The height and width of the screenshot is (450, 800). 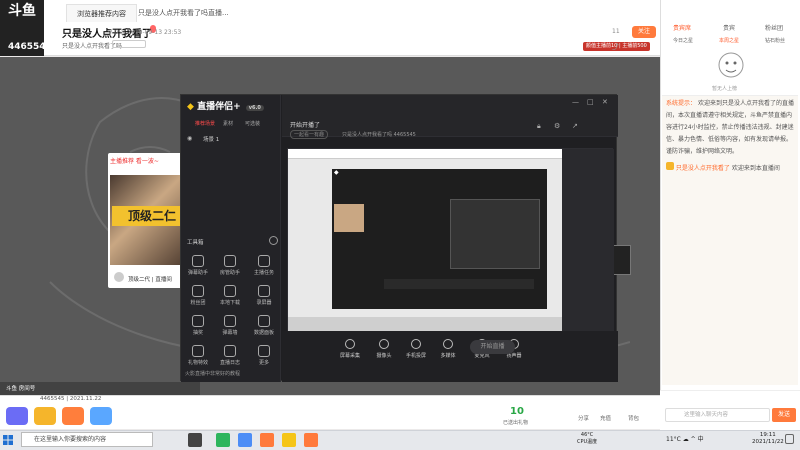 I want to click on tool-danmu: 弹幕助手, so click(x=198, y=265).